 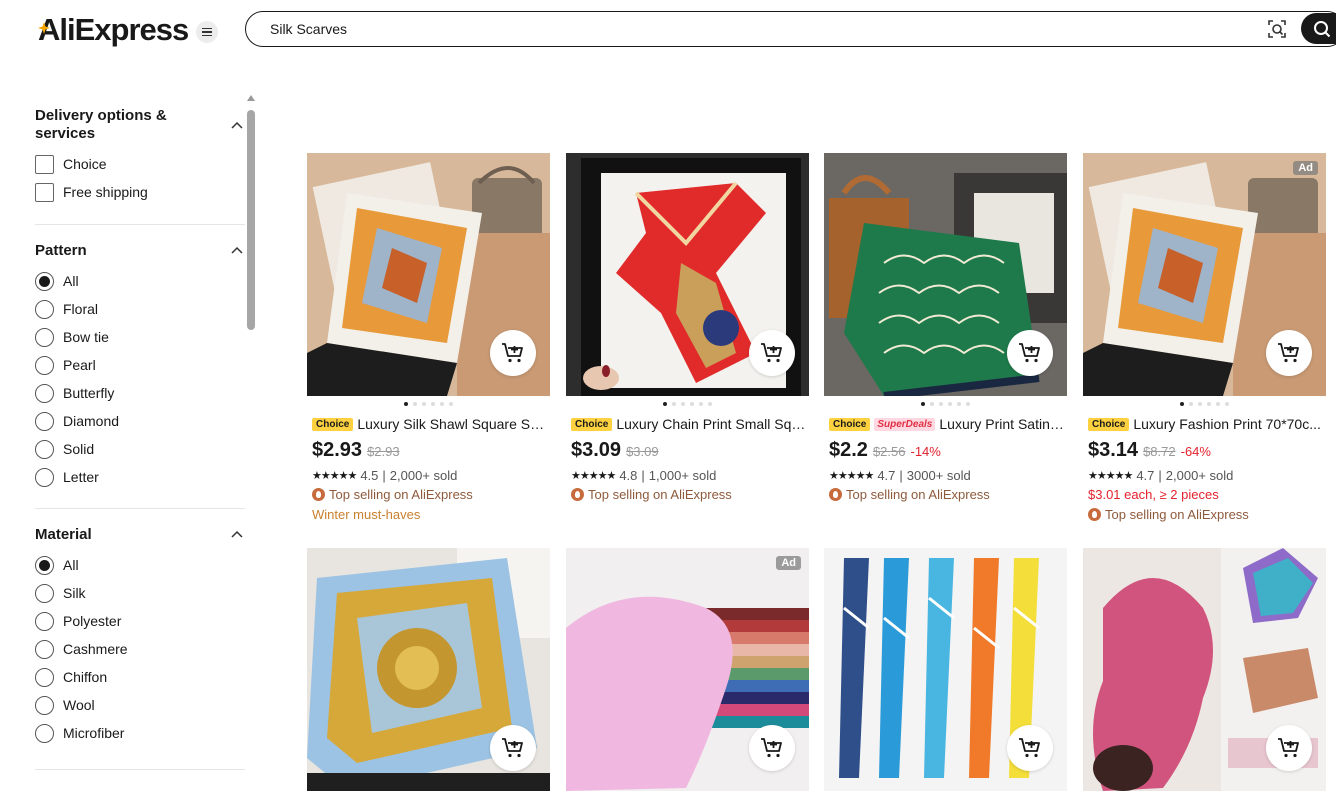 What do you see at coordinates (140, 649) in the screenshot?
I see `material-option-cashmere: Cashmere` at bounding box center [140, 649].